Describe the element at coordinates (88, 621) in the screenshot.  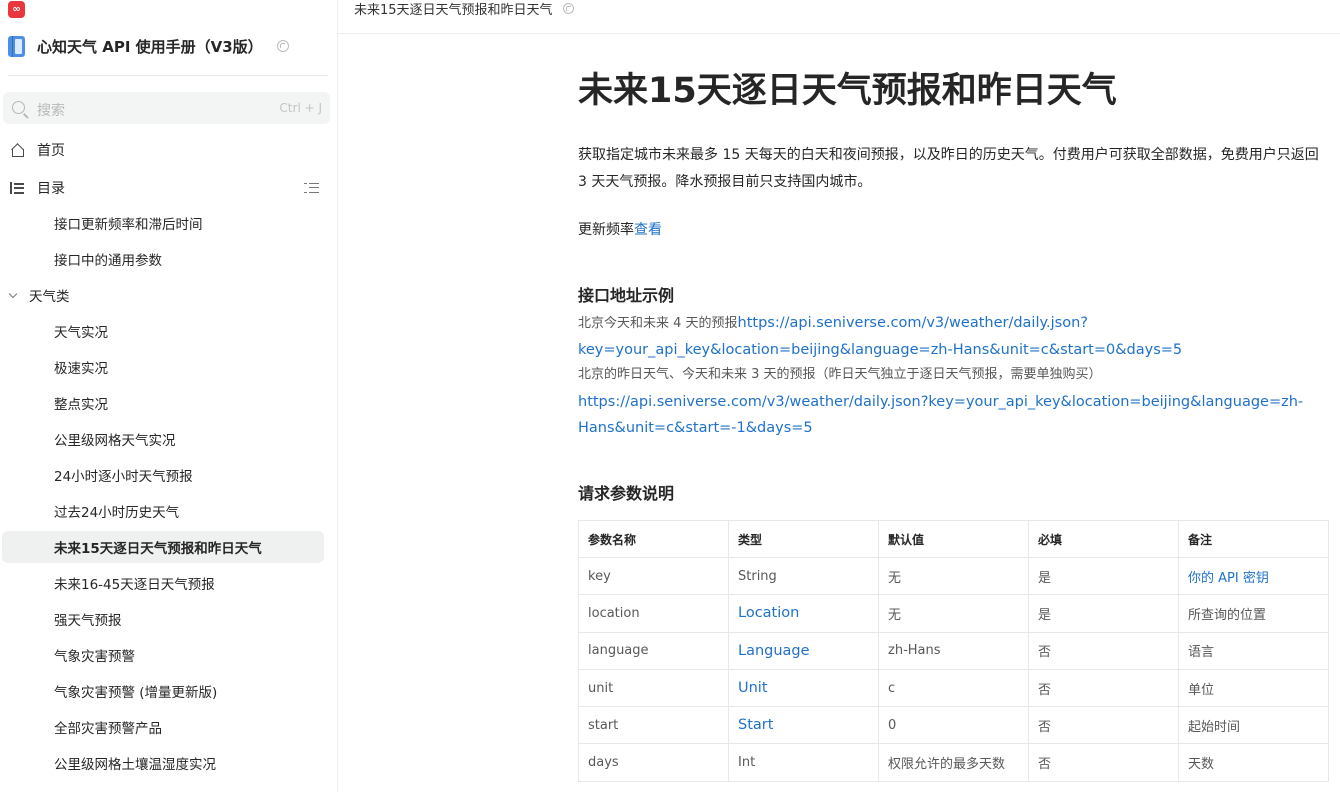
I see `sidebar-item-label: 强天气预报` at that location.